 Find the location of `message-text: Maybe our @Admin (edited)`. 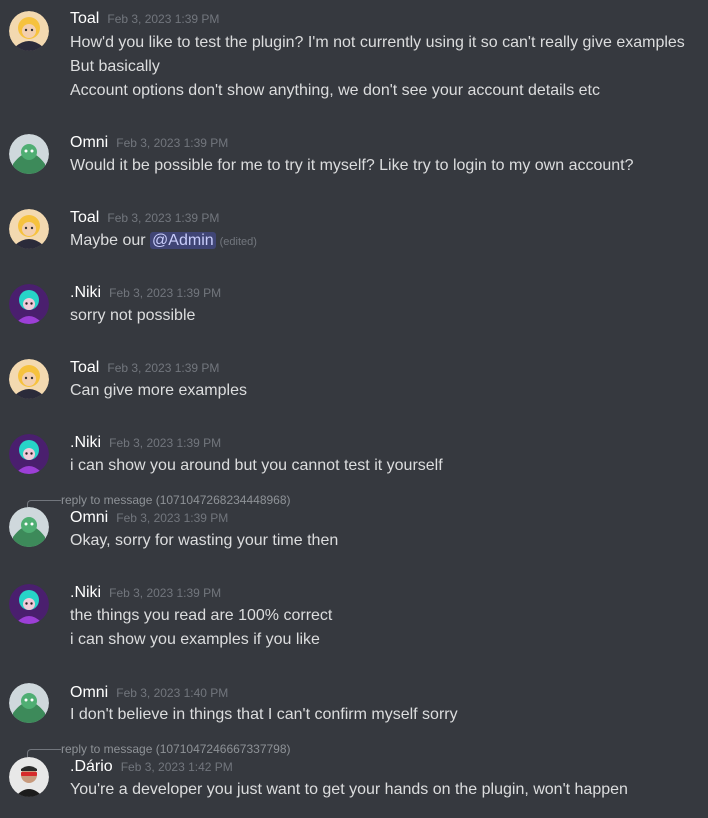

message-text: Maybe our @Admin (edited) is located at coordinates (163, 241).